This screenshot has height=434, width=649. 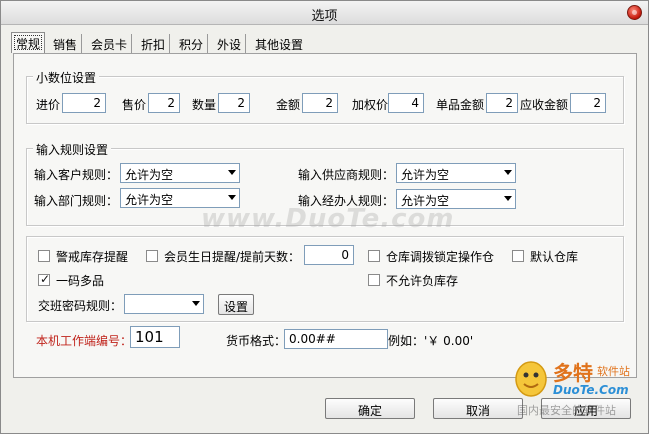 I want to click on watermark-text: www.DuoTe.com, so click(x=328, y=219).